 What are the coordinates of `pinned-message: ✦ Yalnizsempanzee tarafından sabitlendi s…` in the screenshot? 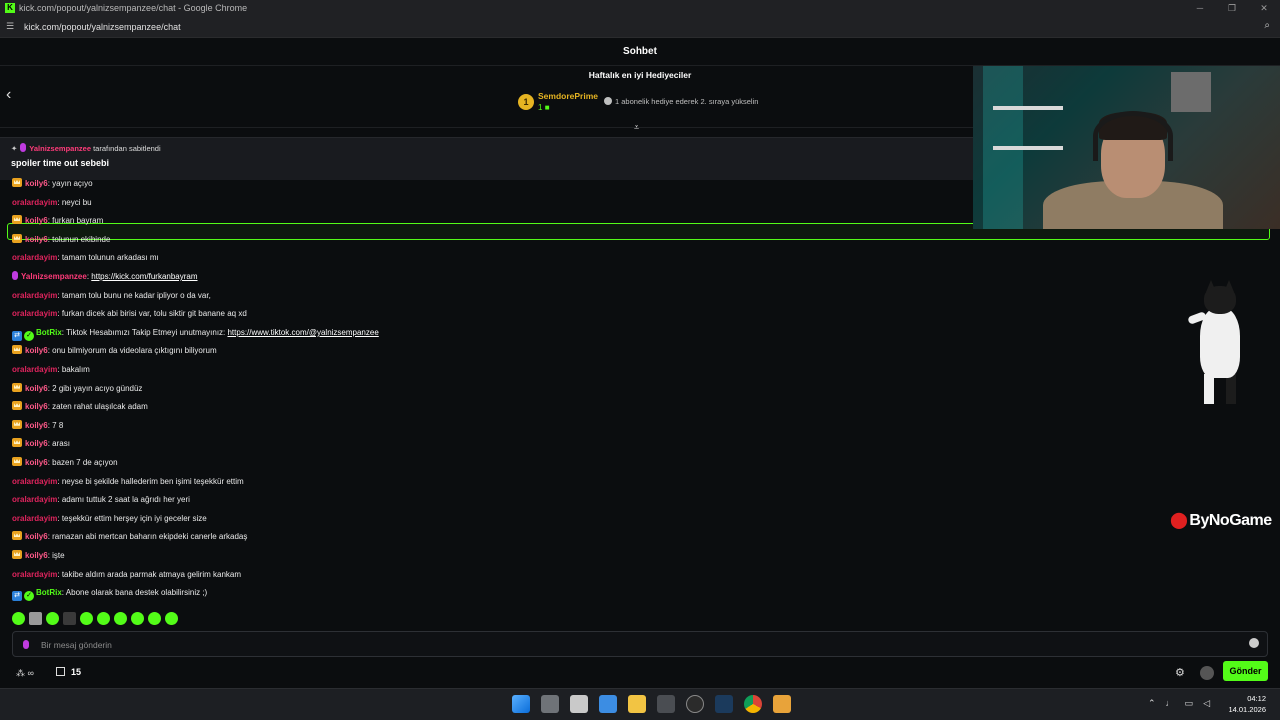 It's located at (487, 158).